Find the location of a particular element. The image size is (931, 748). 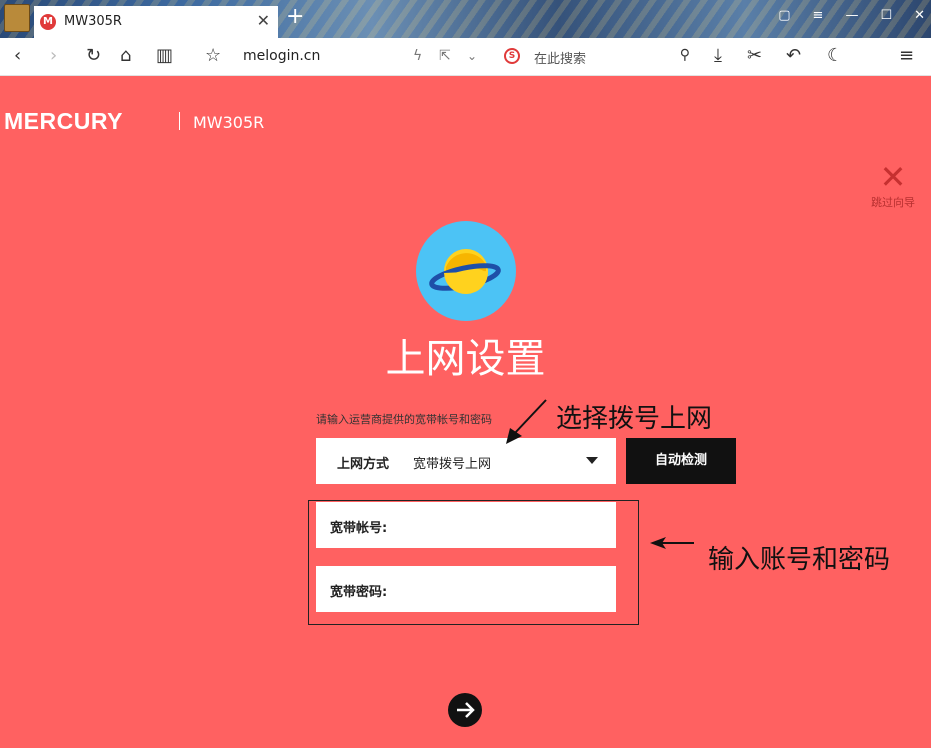

home-icon: ⌂ is located at coordinates (125, 56).